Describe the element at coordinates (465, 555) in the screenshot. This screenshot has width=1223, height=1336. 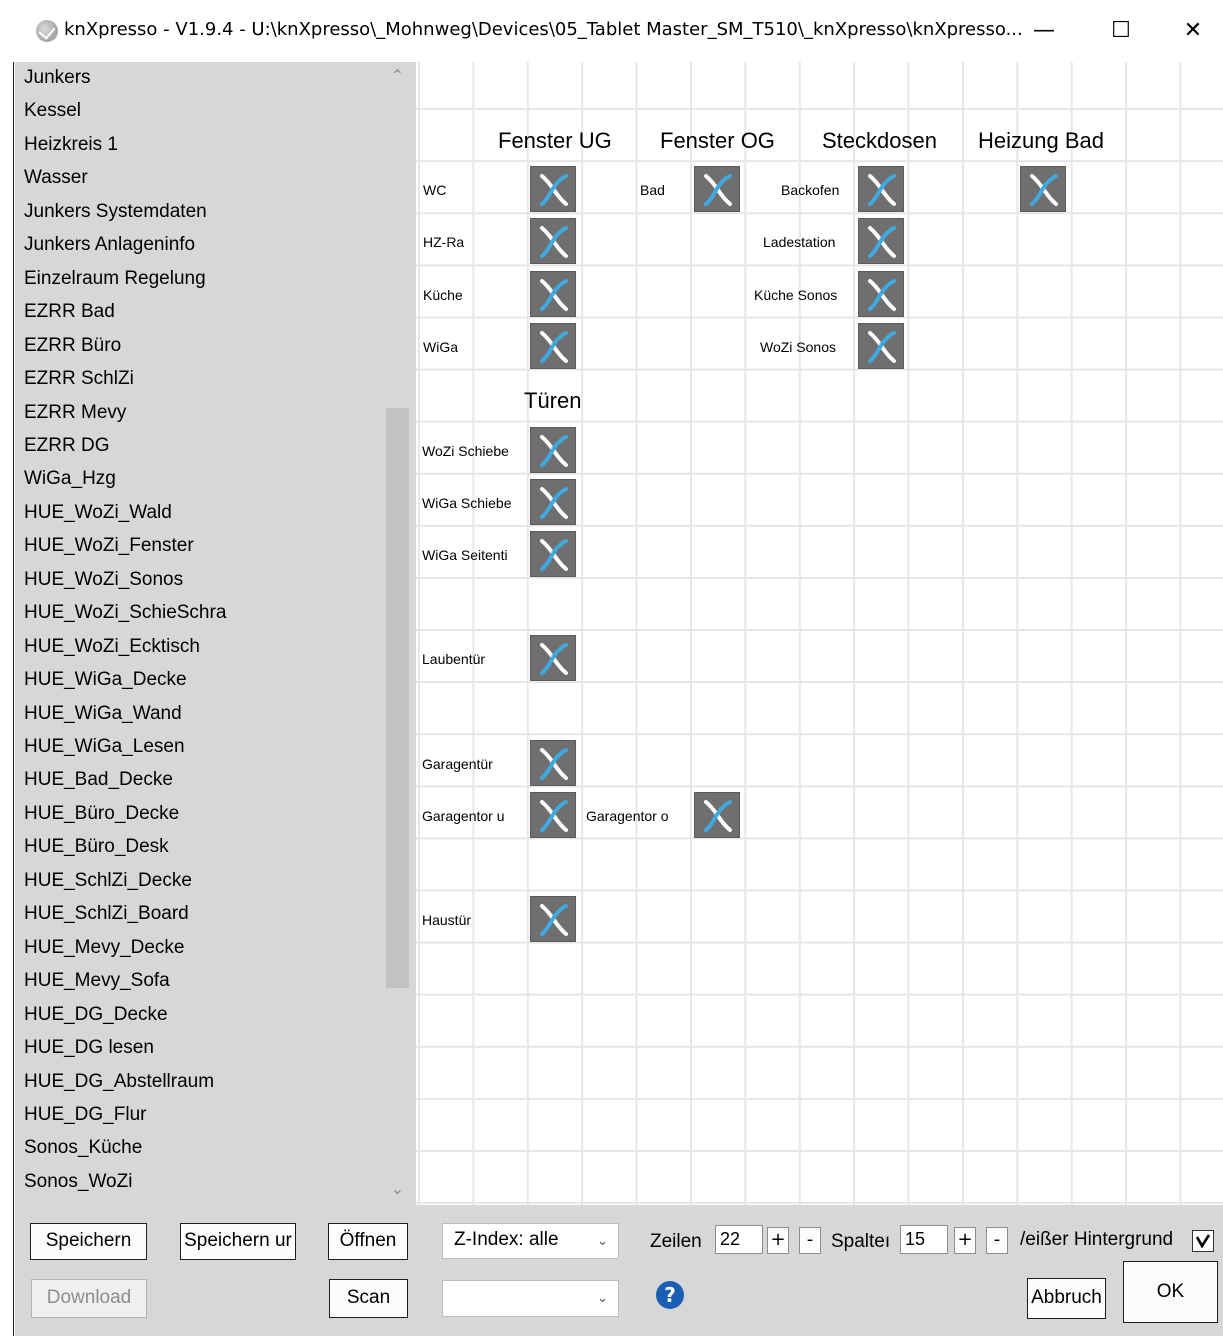
I see `tile-label-wiga-seitentuer: WiGa Seitenti` at that location.